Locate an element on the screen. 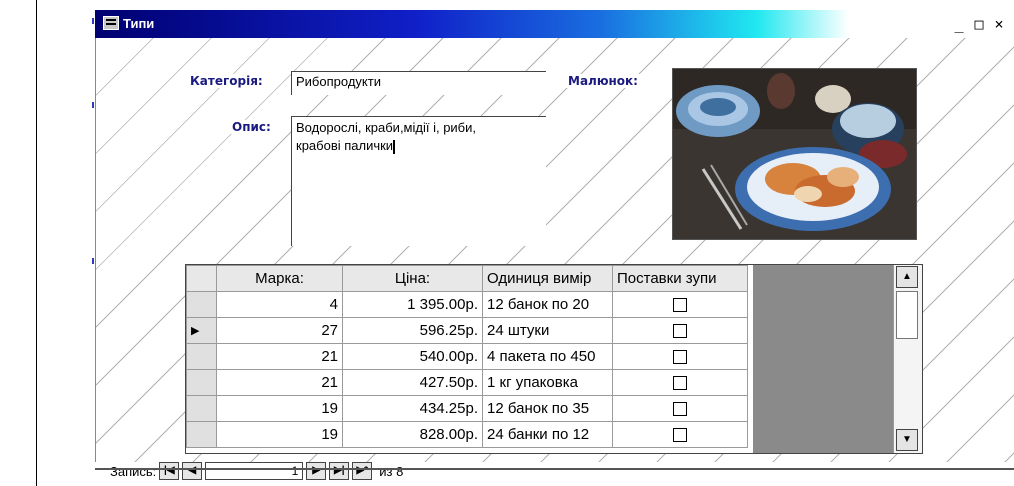 Image resolution: width=1014 pixels, height=486 pixels. header-row: Марка: Ціна: Одиниця вимір Поставки зупи is located at coordinates (467, 278).